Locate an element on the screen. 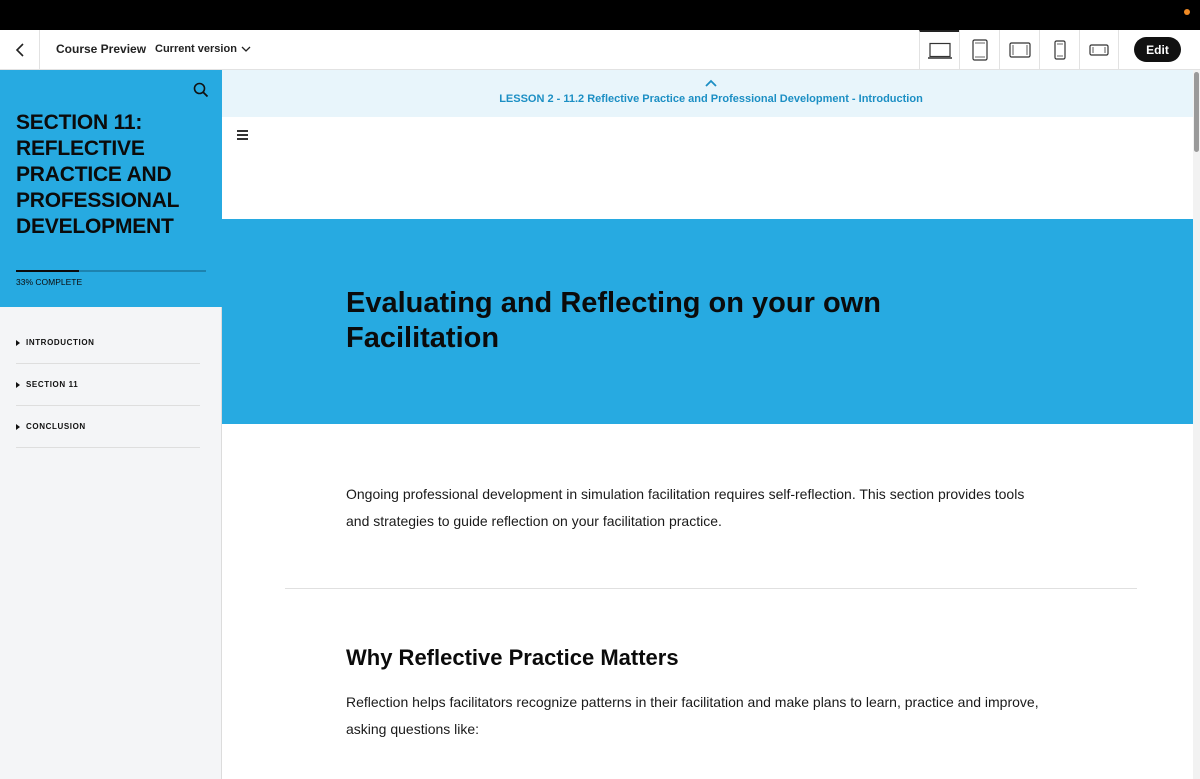 The height and width of the screenshot is (779, 1200). laptop-icon is located at coordinates (939, 50).